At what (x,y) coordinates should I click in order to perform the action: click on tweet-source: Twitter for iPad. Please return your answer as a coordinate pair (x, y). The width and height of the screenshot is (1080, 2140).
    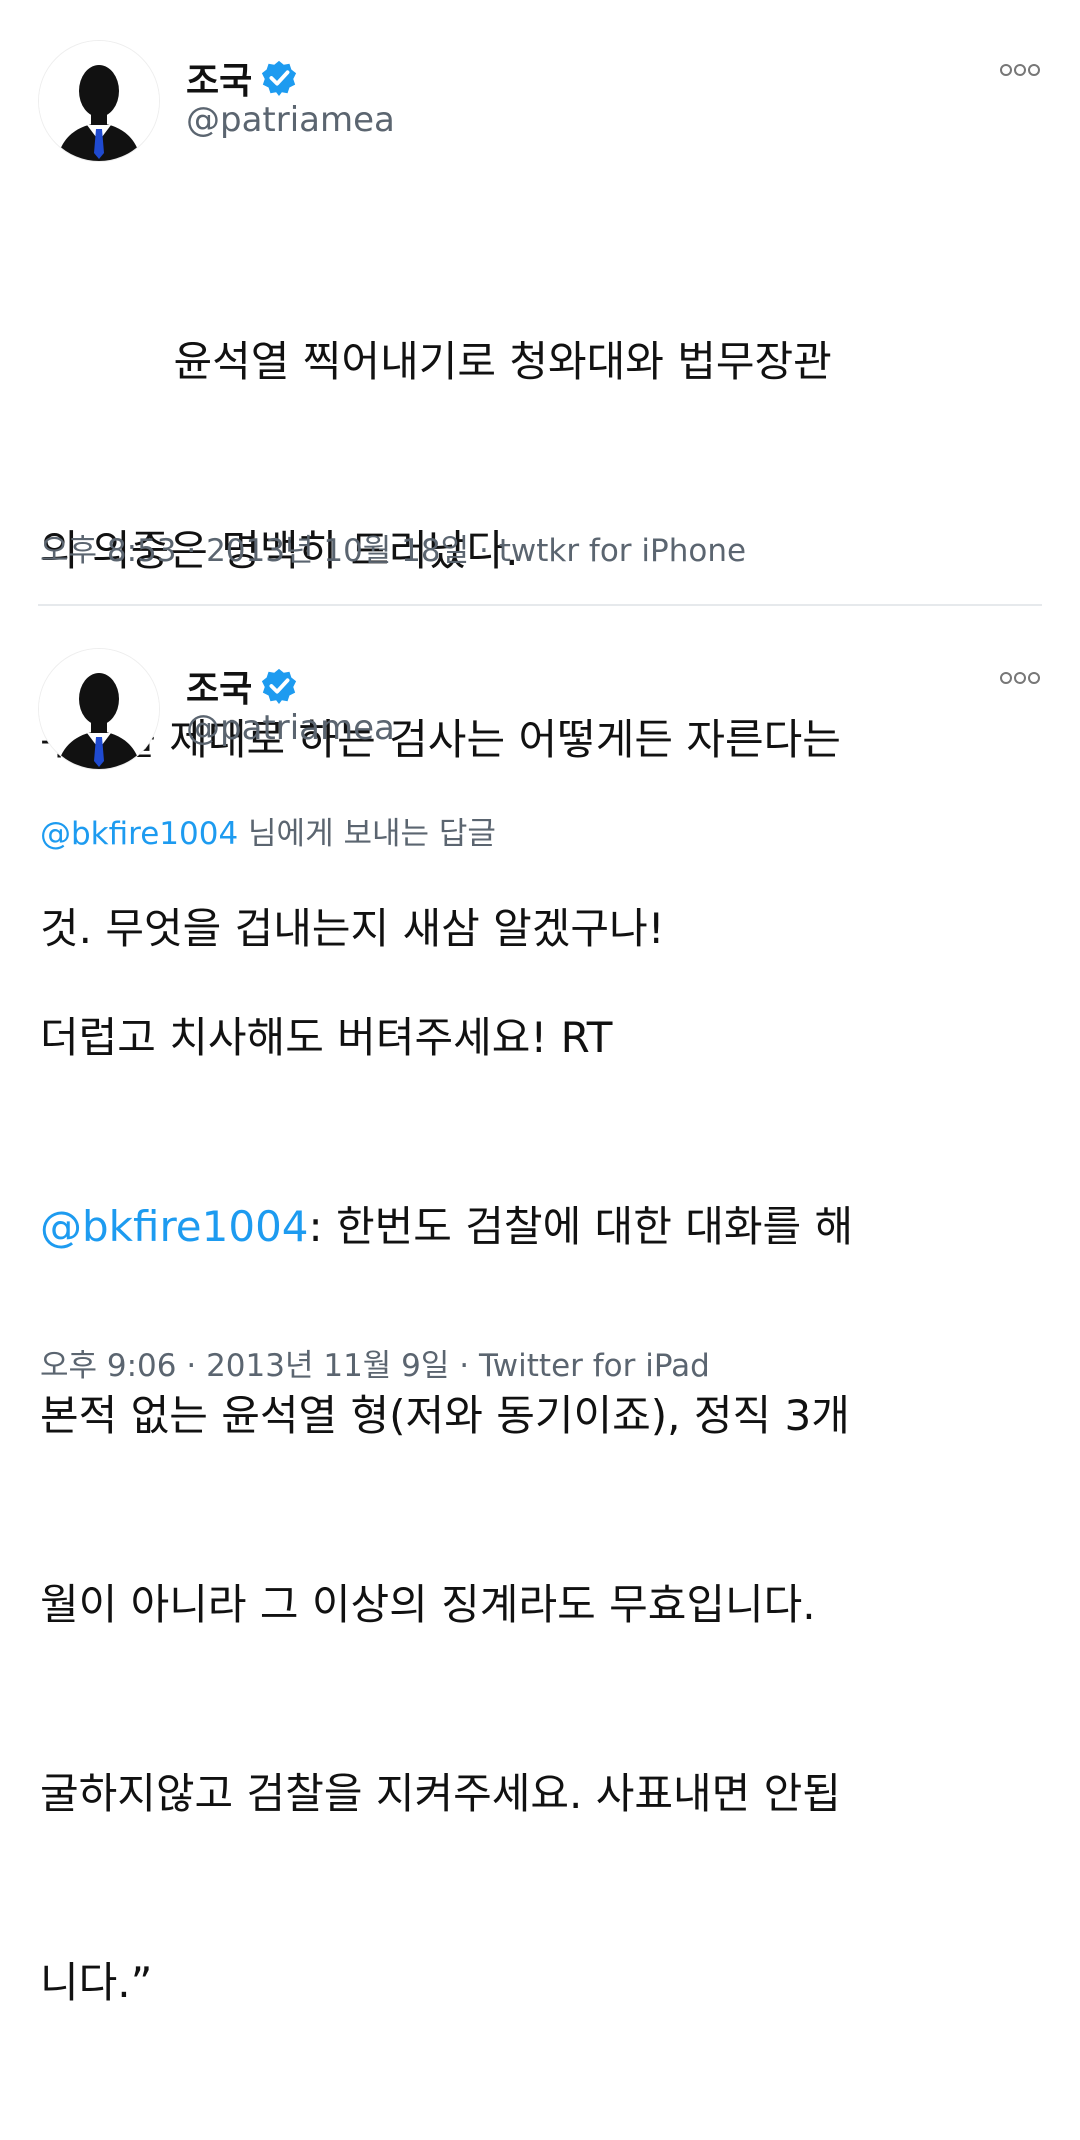
    Looking at the image, I should click on (594, 1366).